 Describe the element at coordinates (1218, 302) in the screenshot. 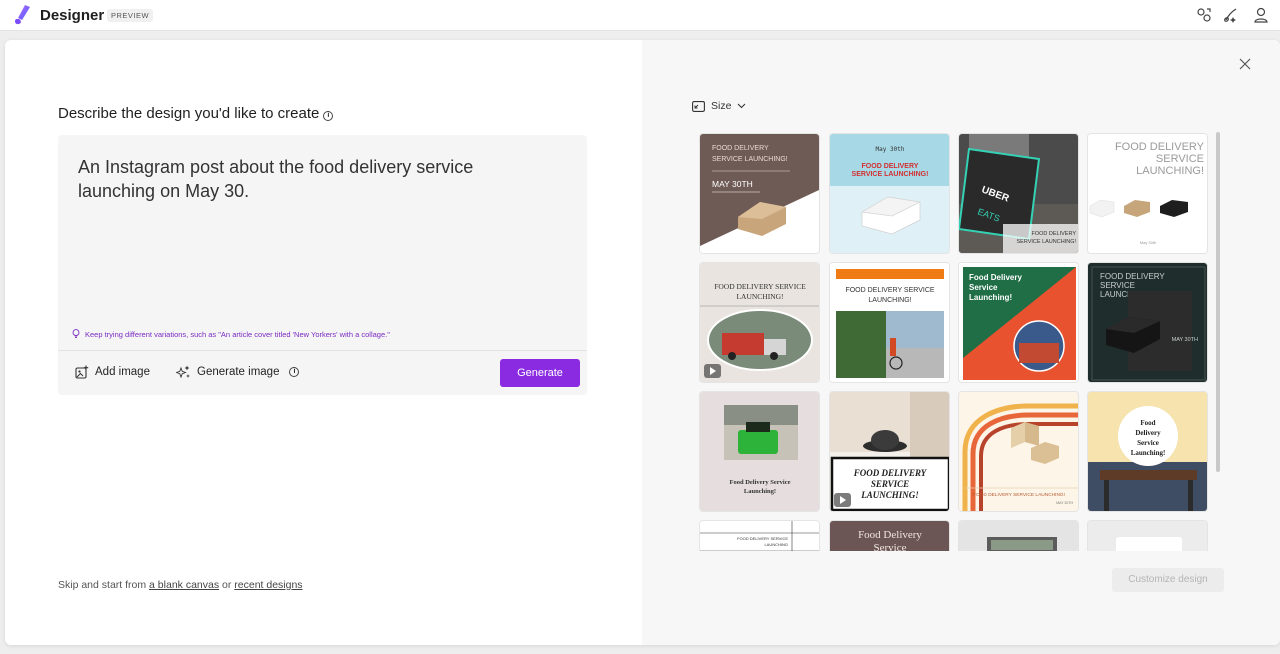

I see `gallery-scrollbar` at that location.